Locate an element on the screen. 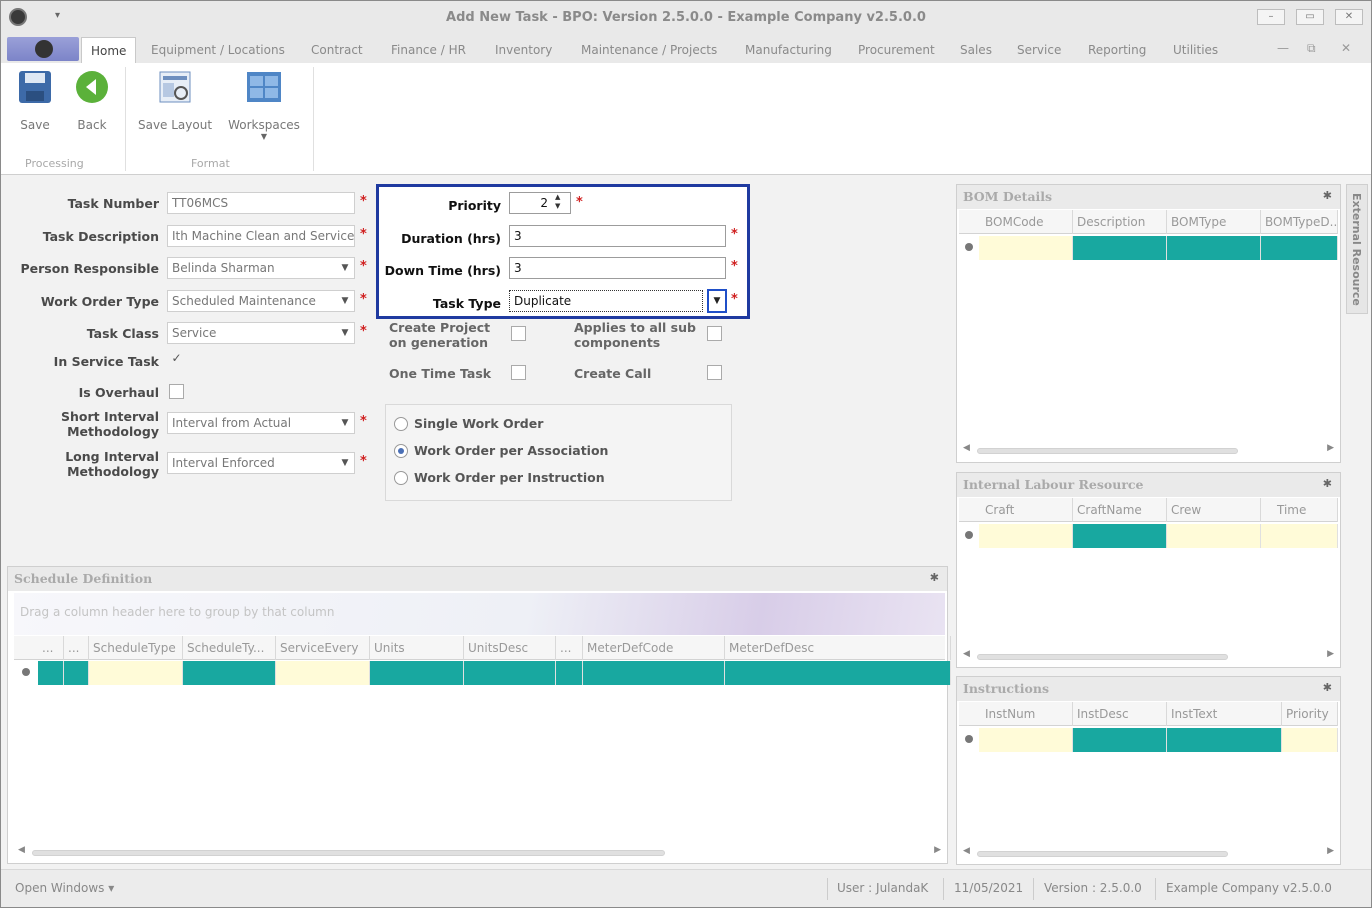 Image resolution: width=1372 pixels, height=908 pixels. tab-inventory: Inventory is located at coordinates (523, 50).